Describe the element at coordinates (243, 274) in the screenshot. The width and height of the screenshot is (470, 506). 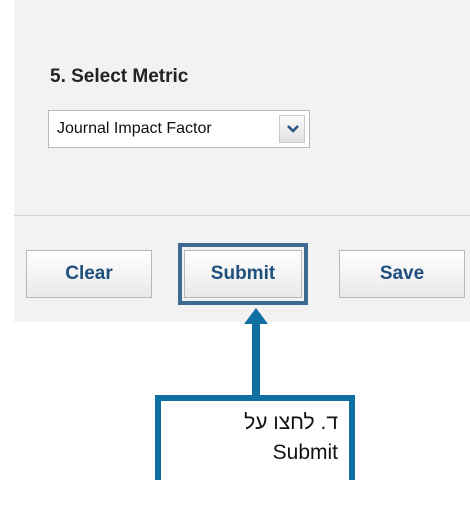
I see `submit-button: Submit` at that location.